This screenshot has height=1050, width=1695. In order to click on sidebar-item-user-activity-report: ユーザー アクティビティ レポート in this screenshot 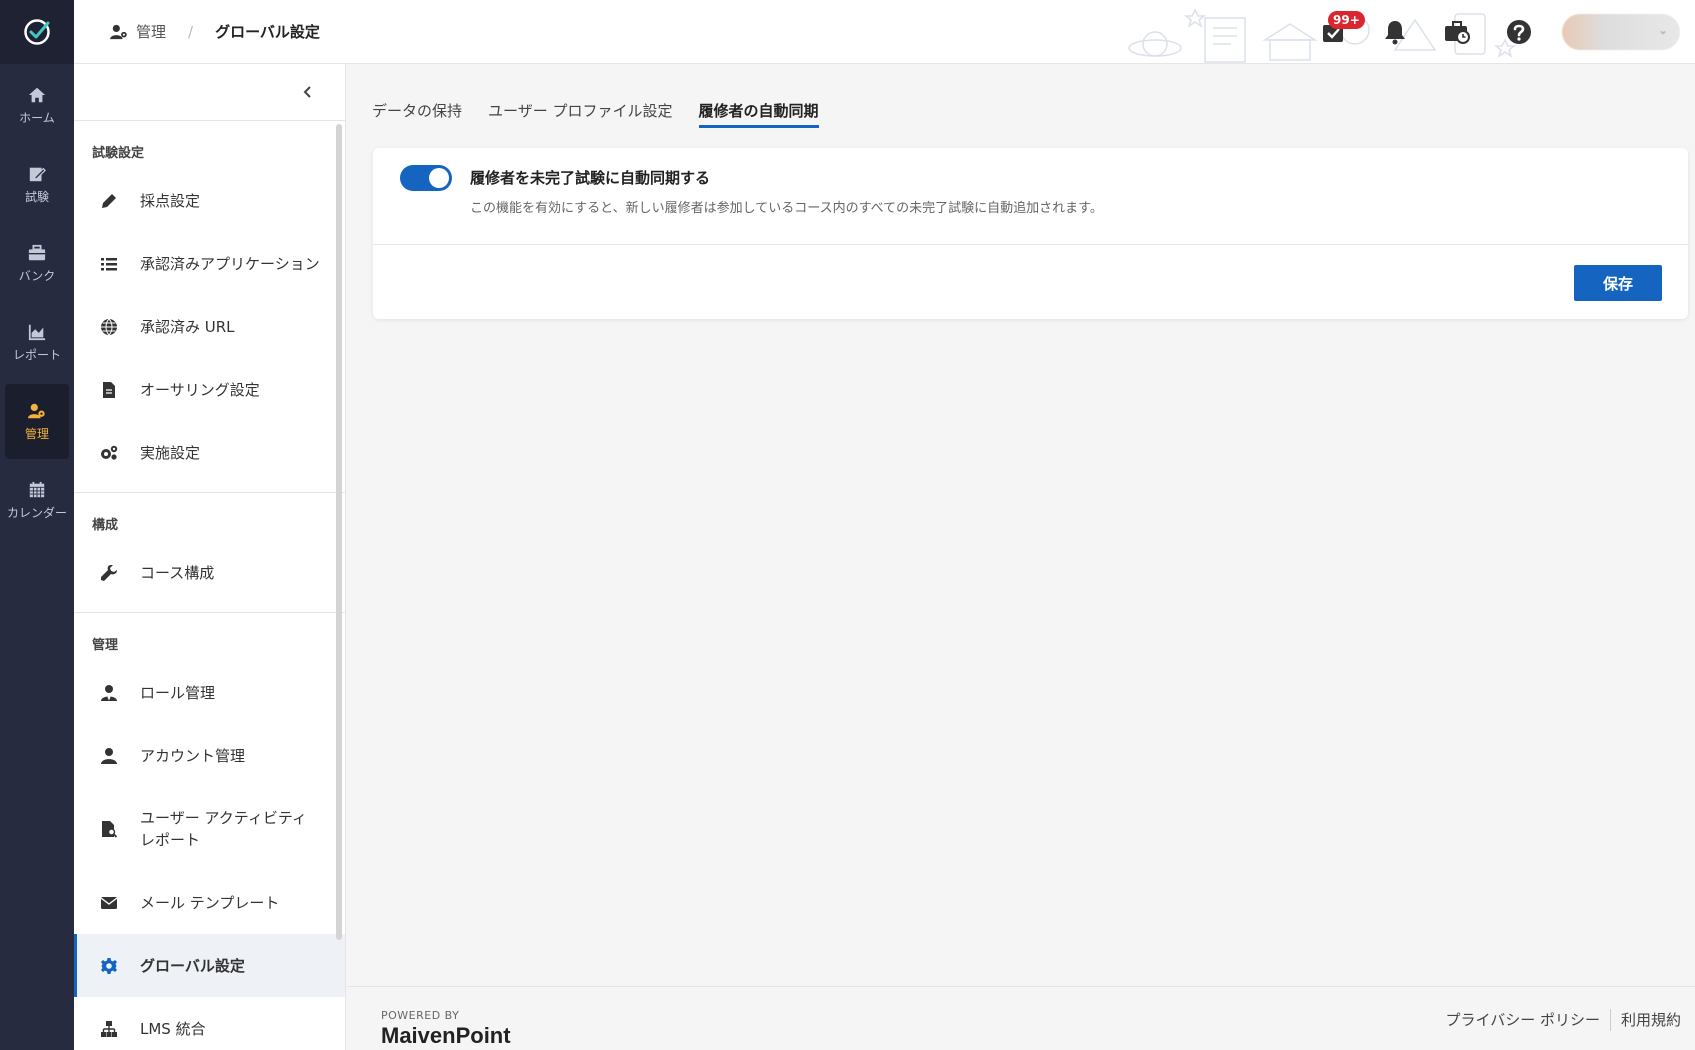, I will do `click(209, 829)`.